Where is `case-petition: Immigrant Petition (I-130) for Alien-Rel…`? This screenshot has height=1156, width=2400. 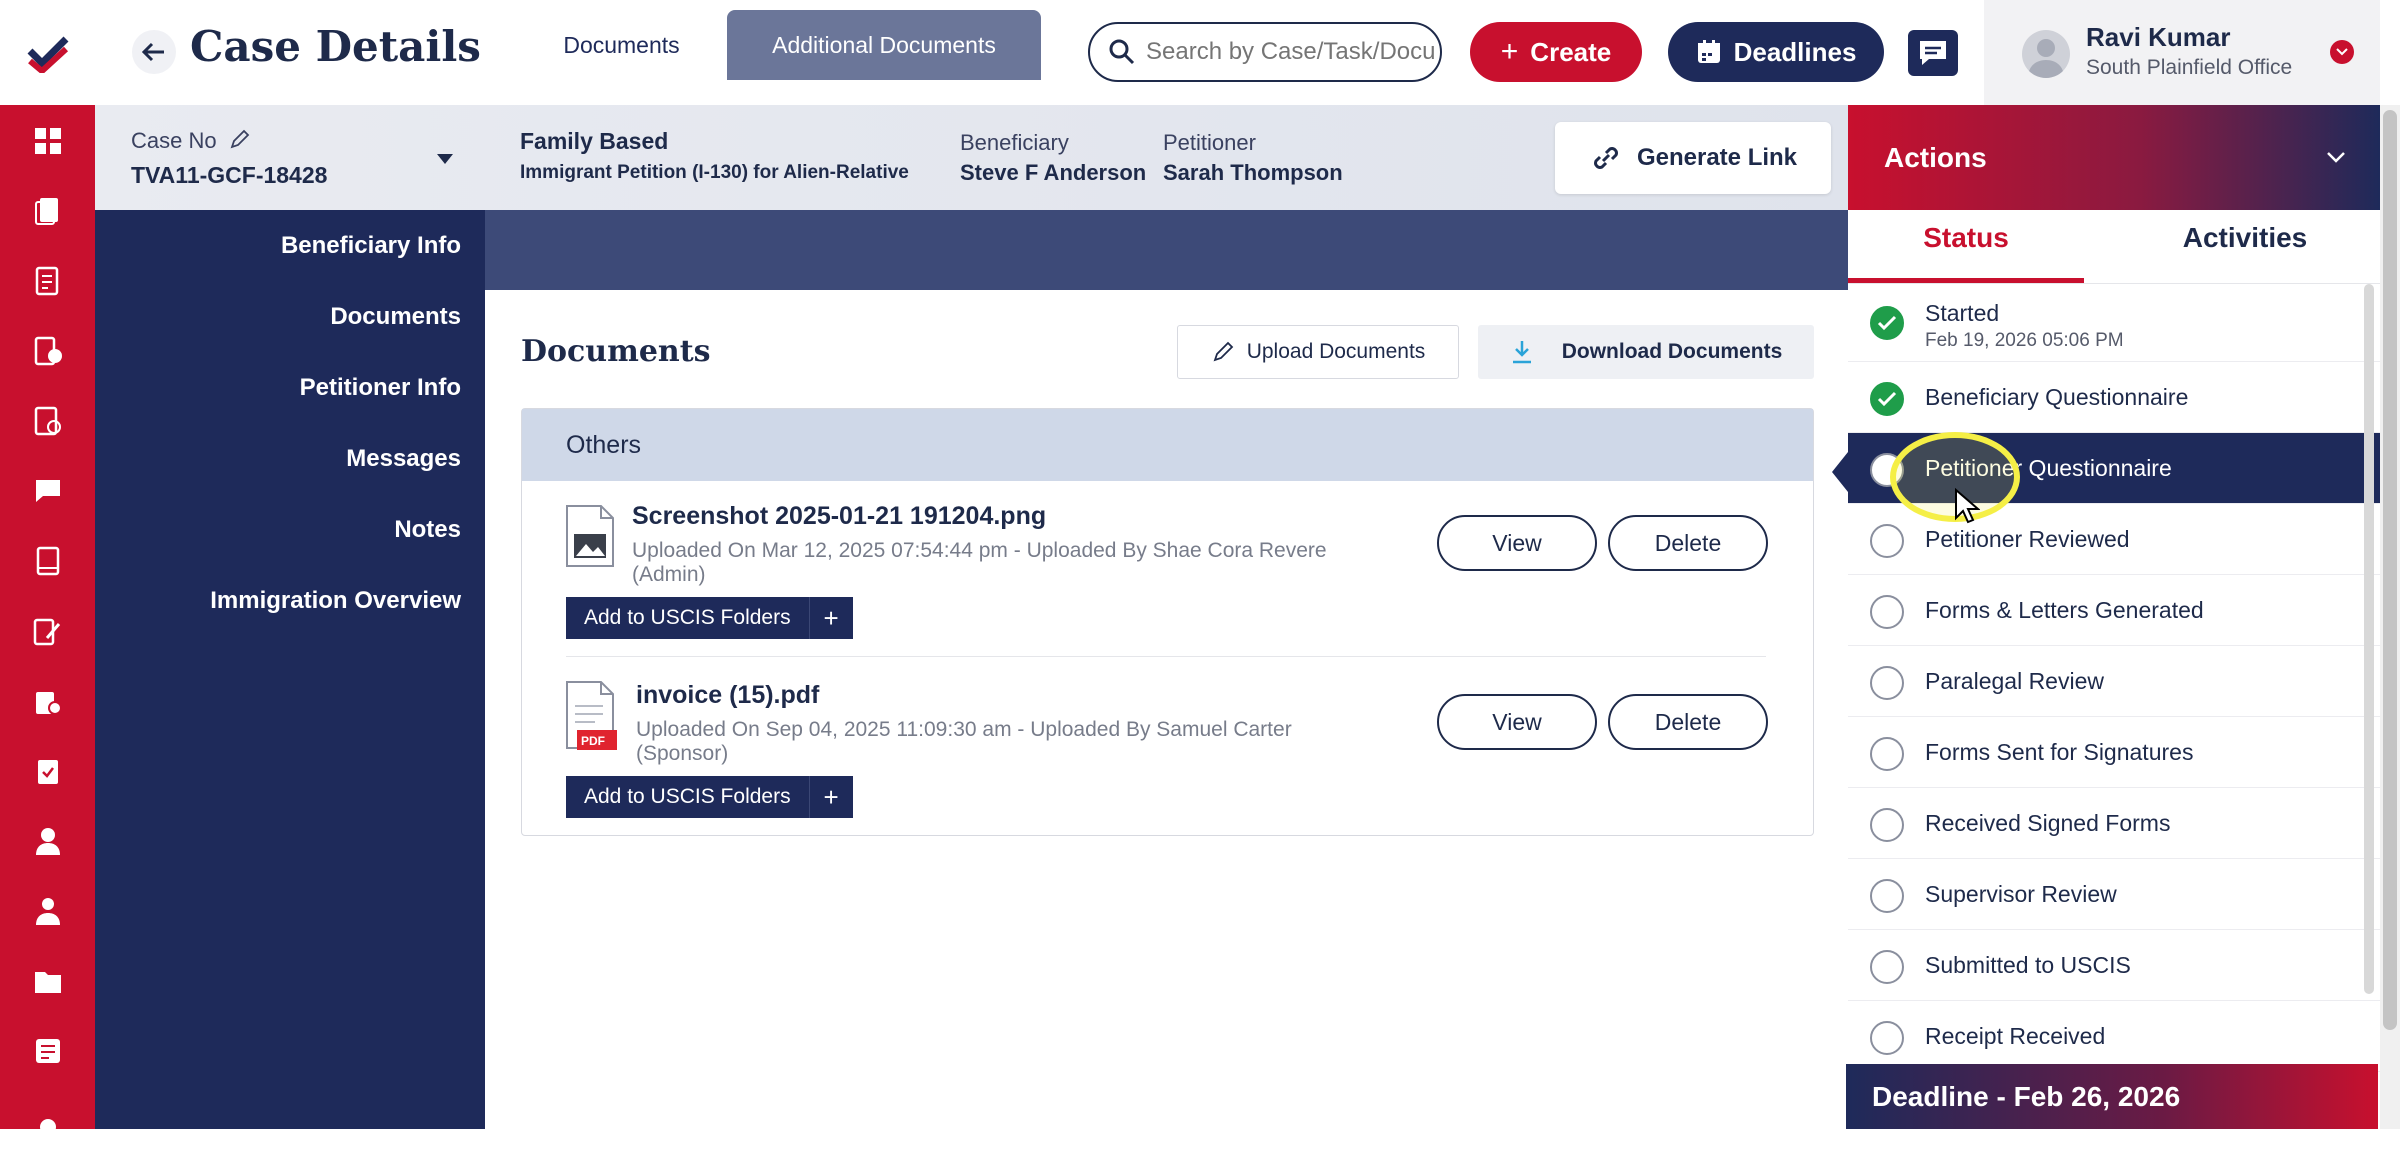
case-petition: Immigrant Petition (I-130) for Alien-Rel… is located at coordinates (714, 172).